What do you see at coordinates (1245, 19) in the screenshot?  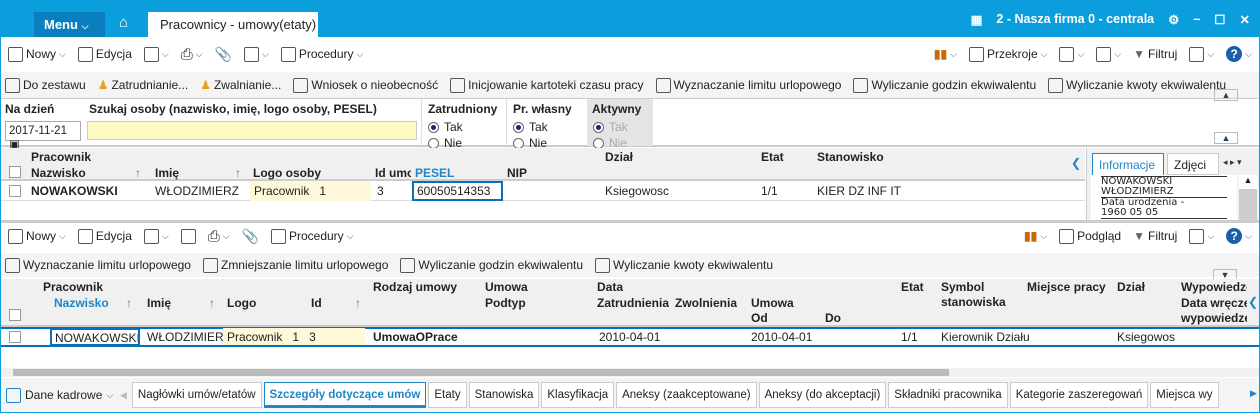 I see `close-icon: ✕` at bounding box center [1245, 19].